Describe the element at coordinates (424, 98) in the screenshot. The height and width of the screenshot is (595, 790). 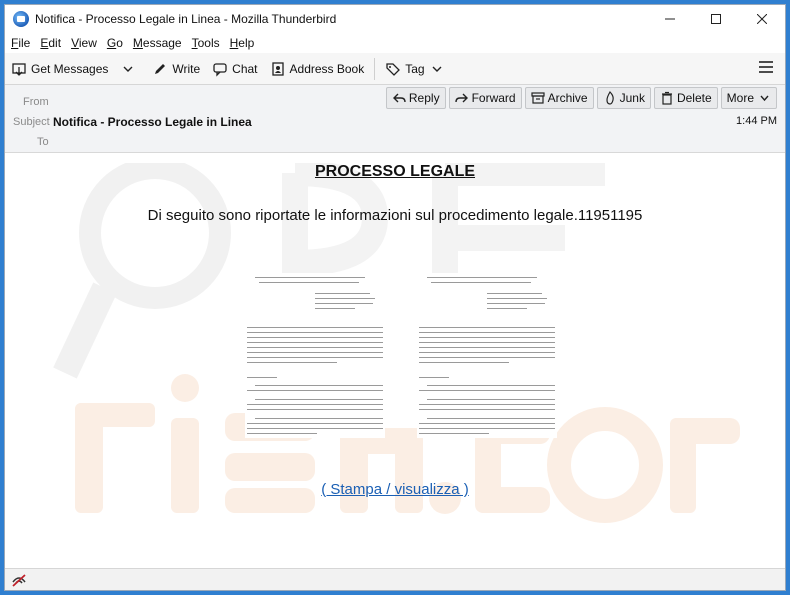
I see `reply-label: Reply` at that location.